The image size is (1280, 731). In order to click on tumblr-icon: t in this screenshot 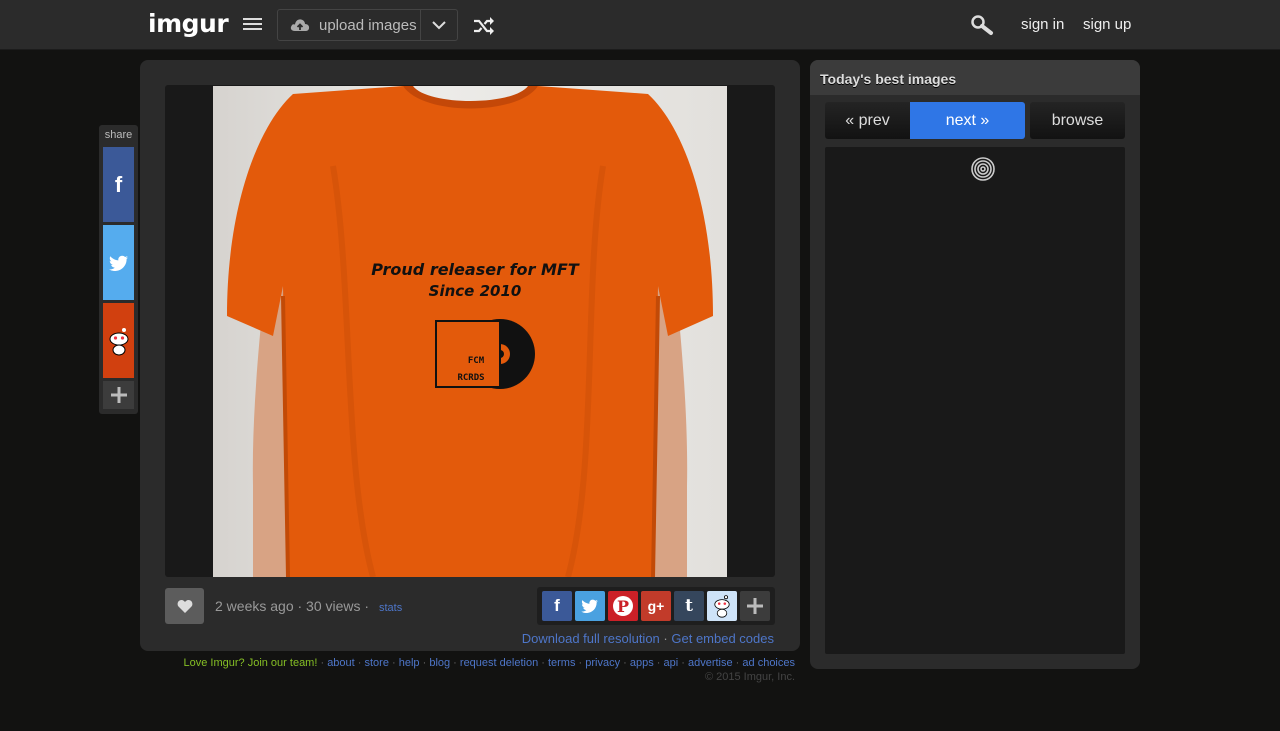, I will do `click(689, 606)`.